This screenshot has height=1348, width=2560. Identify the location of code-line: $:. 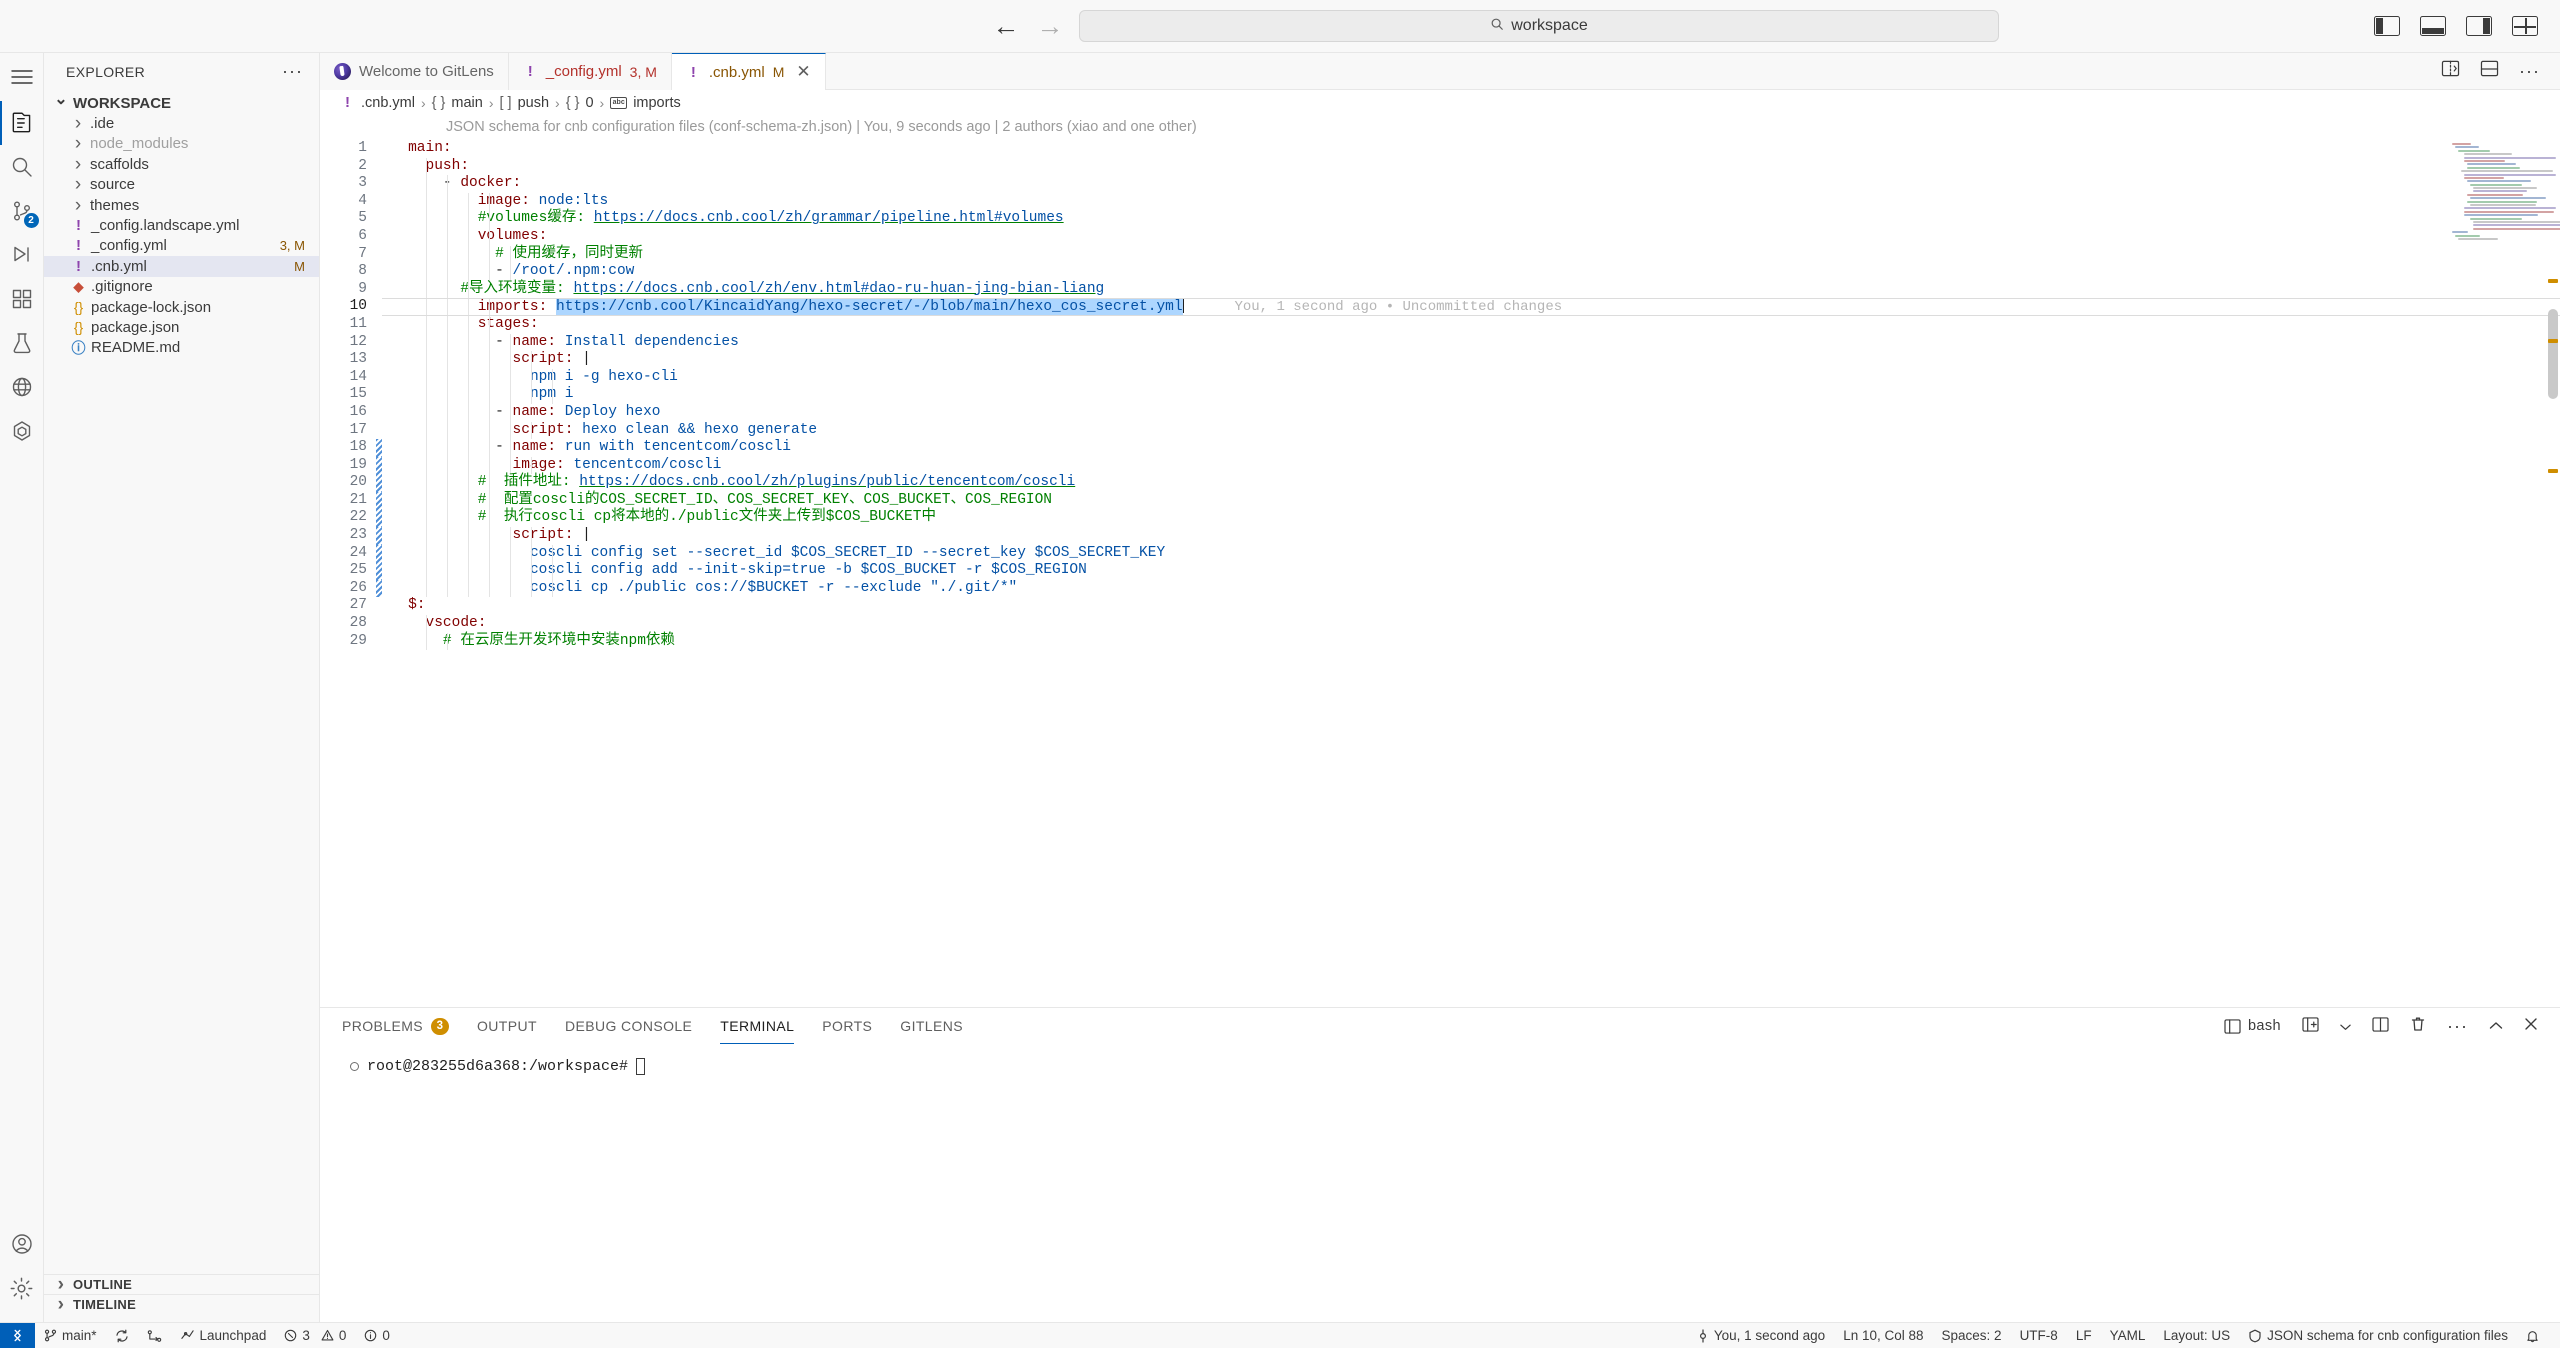
(1471, 606).